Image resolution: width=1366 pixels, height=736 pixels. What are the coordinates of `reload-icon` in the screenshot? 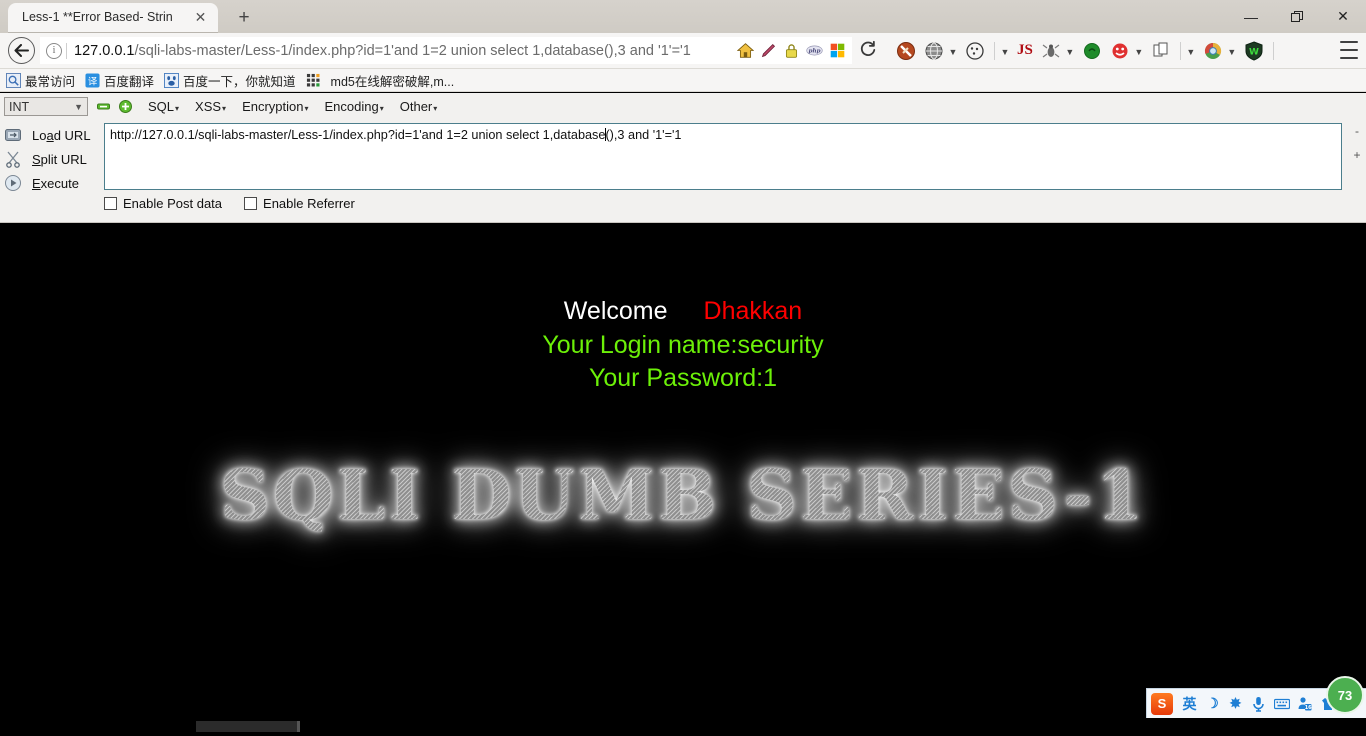 It's located at (868, 48).